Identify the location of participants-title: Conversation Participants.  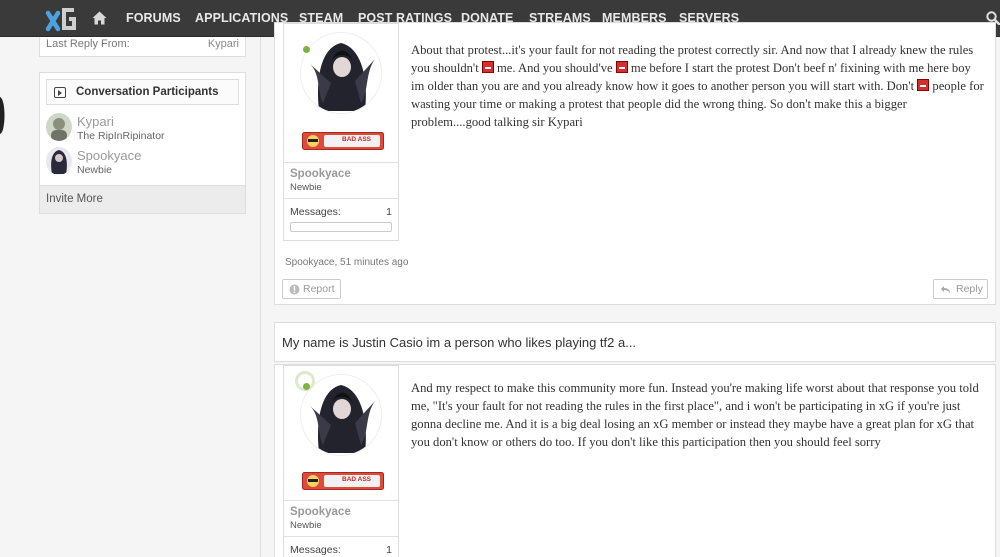
(147, 92).